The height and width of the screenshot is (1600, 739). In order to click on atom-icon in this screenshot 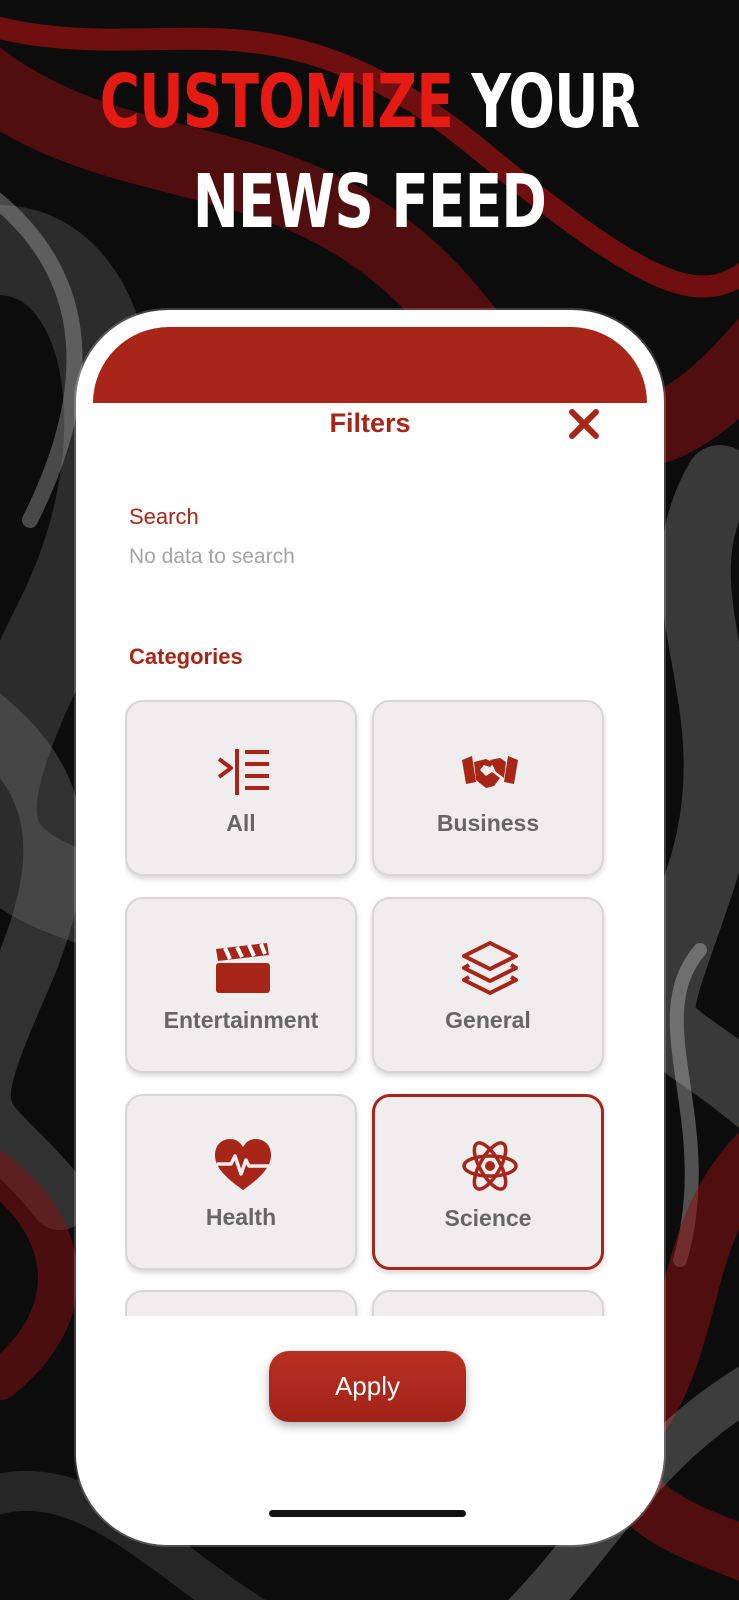, I will do `click(490, 1166)`.